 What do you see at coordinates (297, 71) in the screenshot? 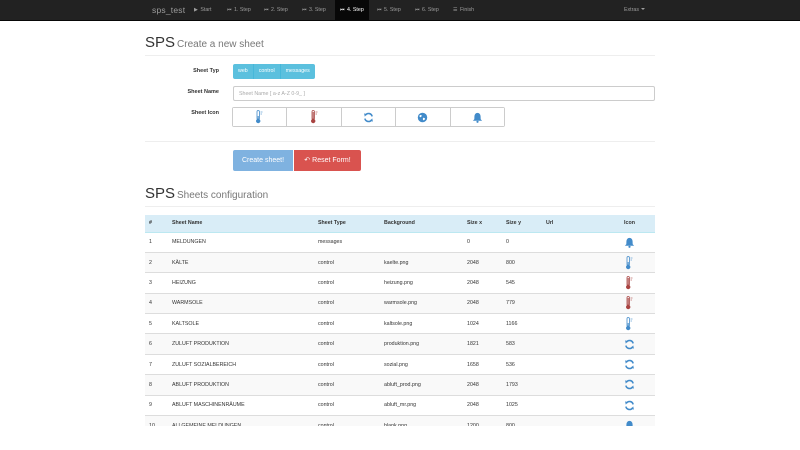
I see `type-messages-button: messages` at bounding box center [297, 71].